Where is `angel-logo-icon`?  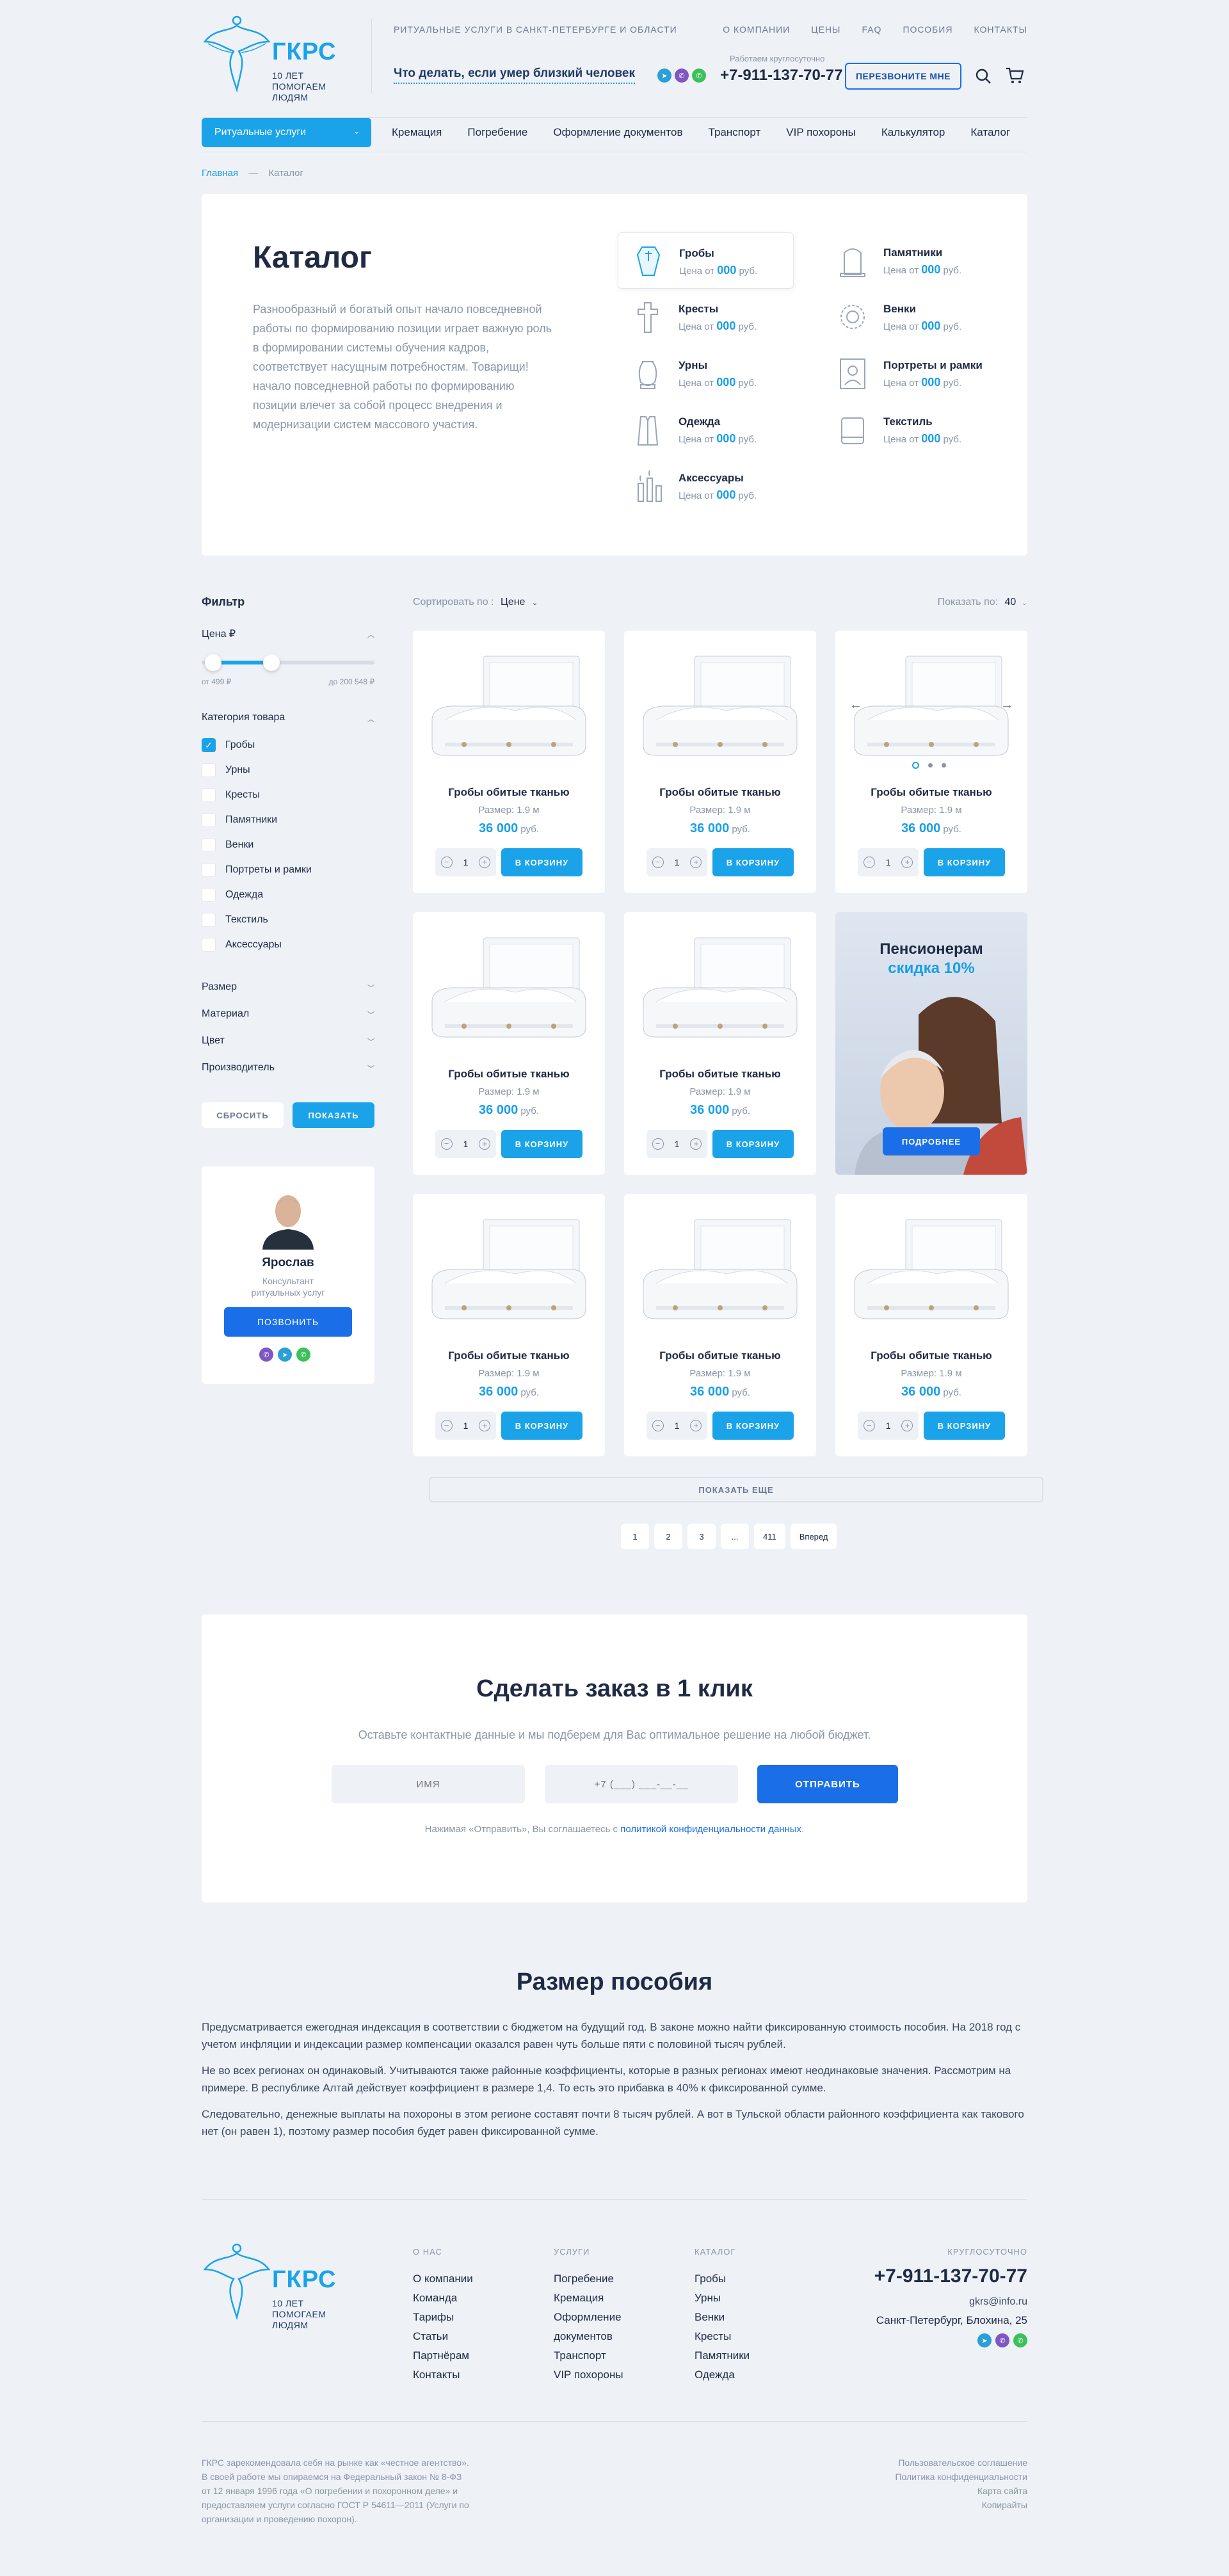
angel-logo-icon is located at coordinates (237, 2282).